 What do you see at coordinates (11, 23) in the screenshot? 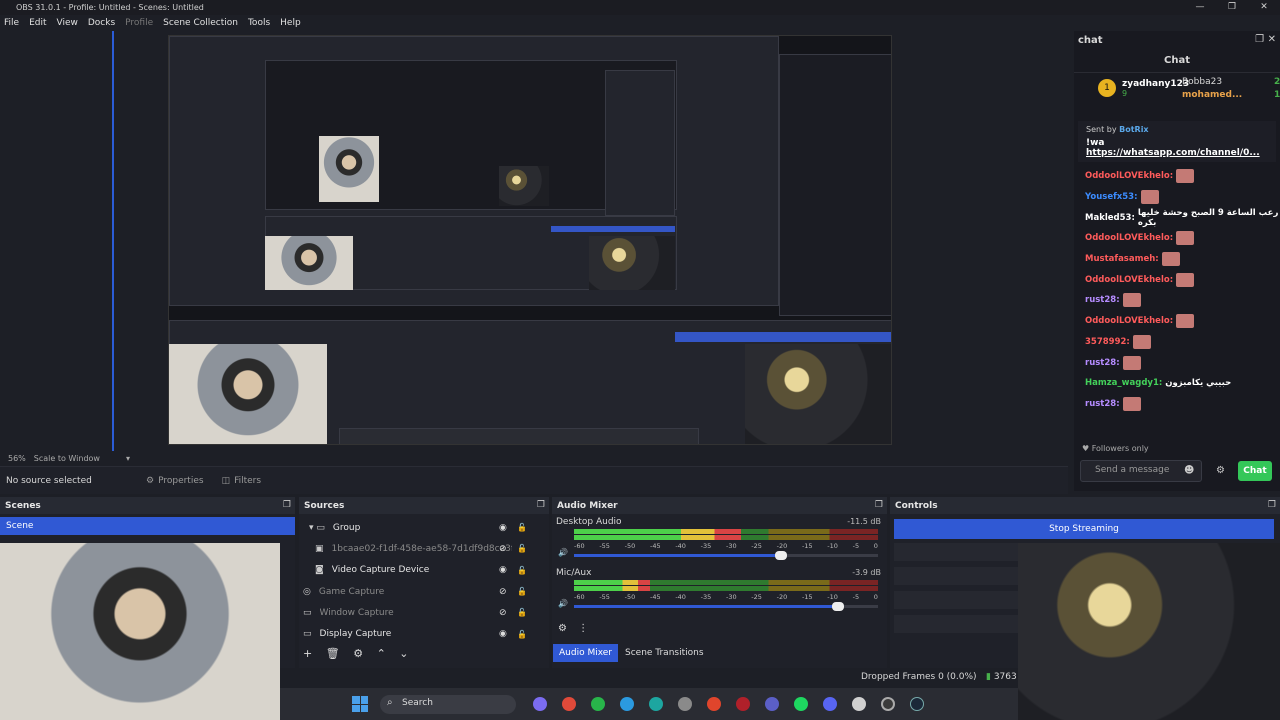
I see `menu-file: File` at bounding box center [11, 23].